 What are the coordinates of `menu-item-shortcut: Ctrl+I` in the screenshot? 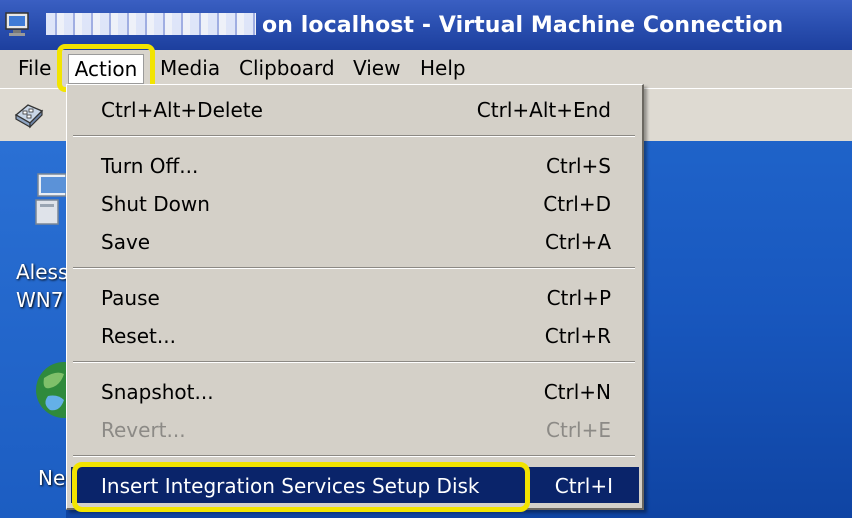 It's located at (583, 486).